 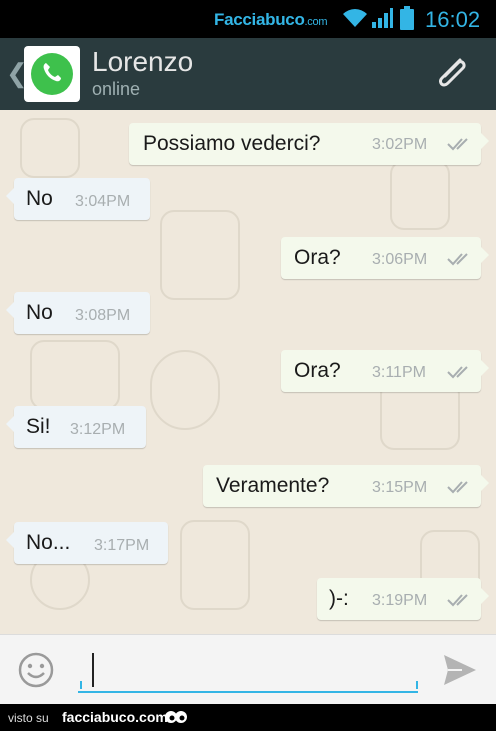 I want to click on message-text: Si!, so click(x=38, y=426).